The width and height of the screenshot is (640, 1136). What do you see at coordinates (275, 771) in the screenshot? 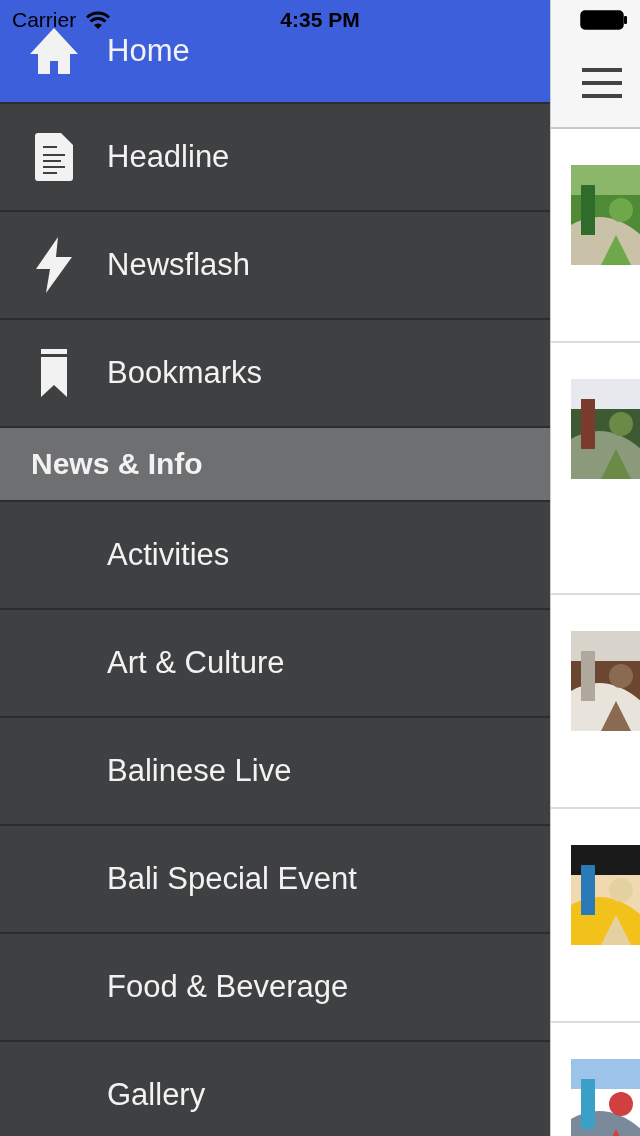
I see `menu-item: Balinese Live` at bounding box center [275, 771].